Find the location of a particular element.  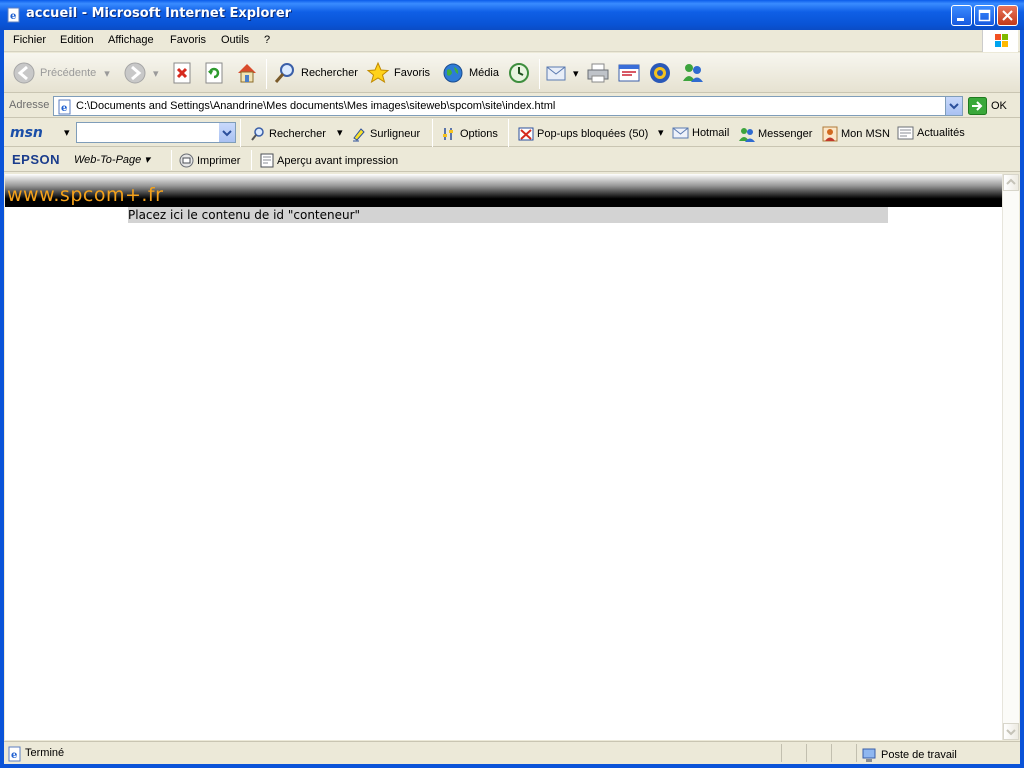

conteneur-box: Placez ici le contenu de id "conteneur" is located at coordinates (508, 215).